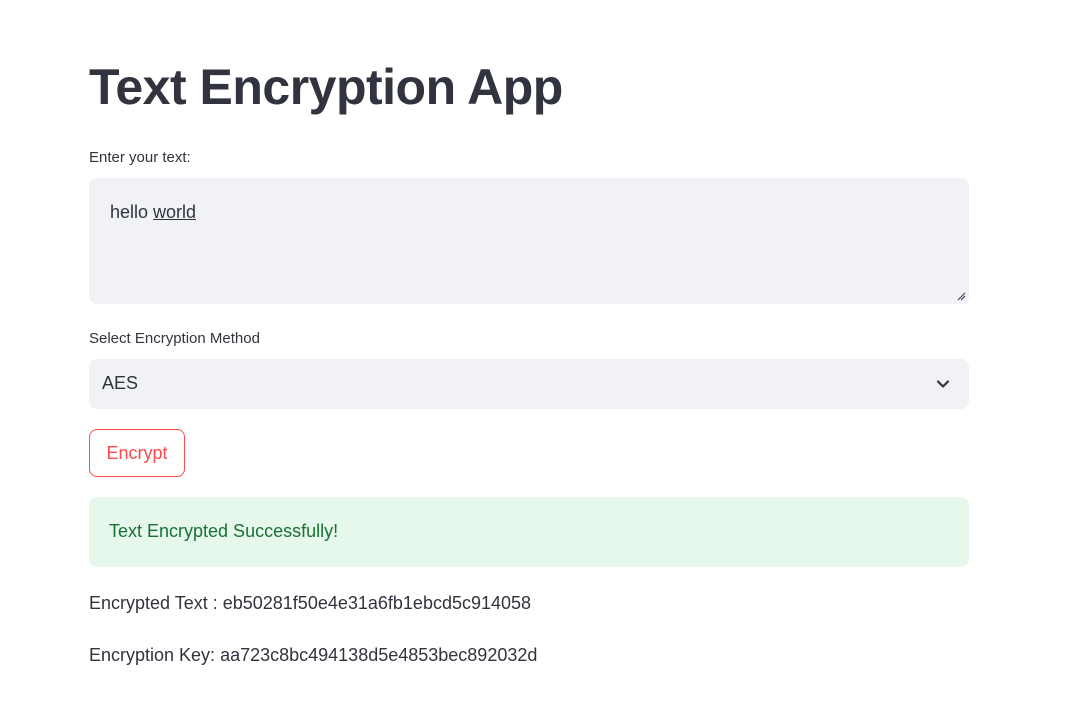  I want to click on encrypt-button: Encrypt, so click(137, 453).